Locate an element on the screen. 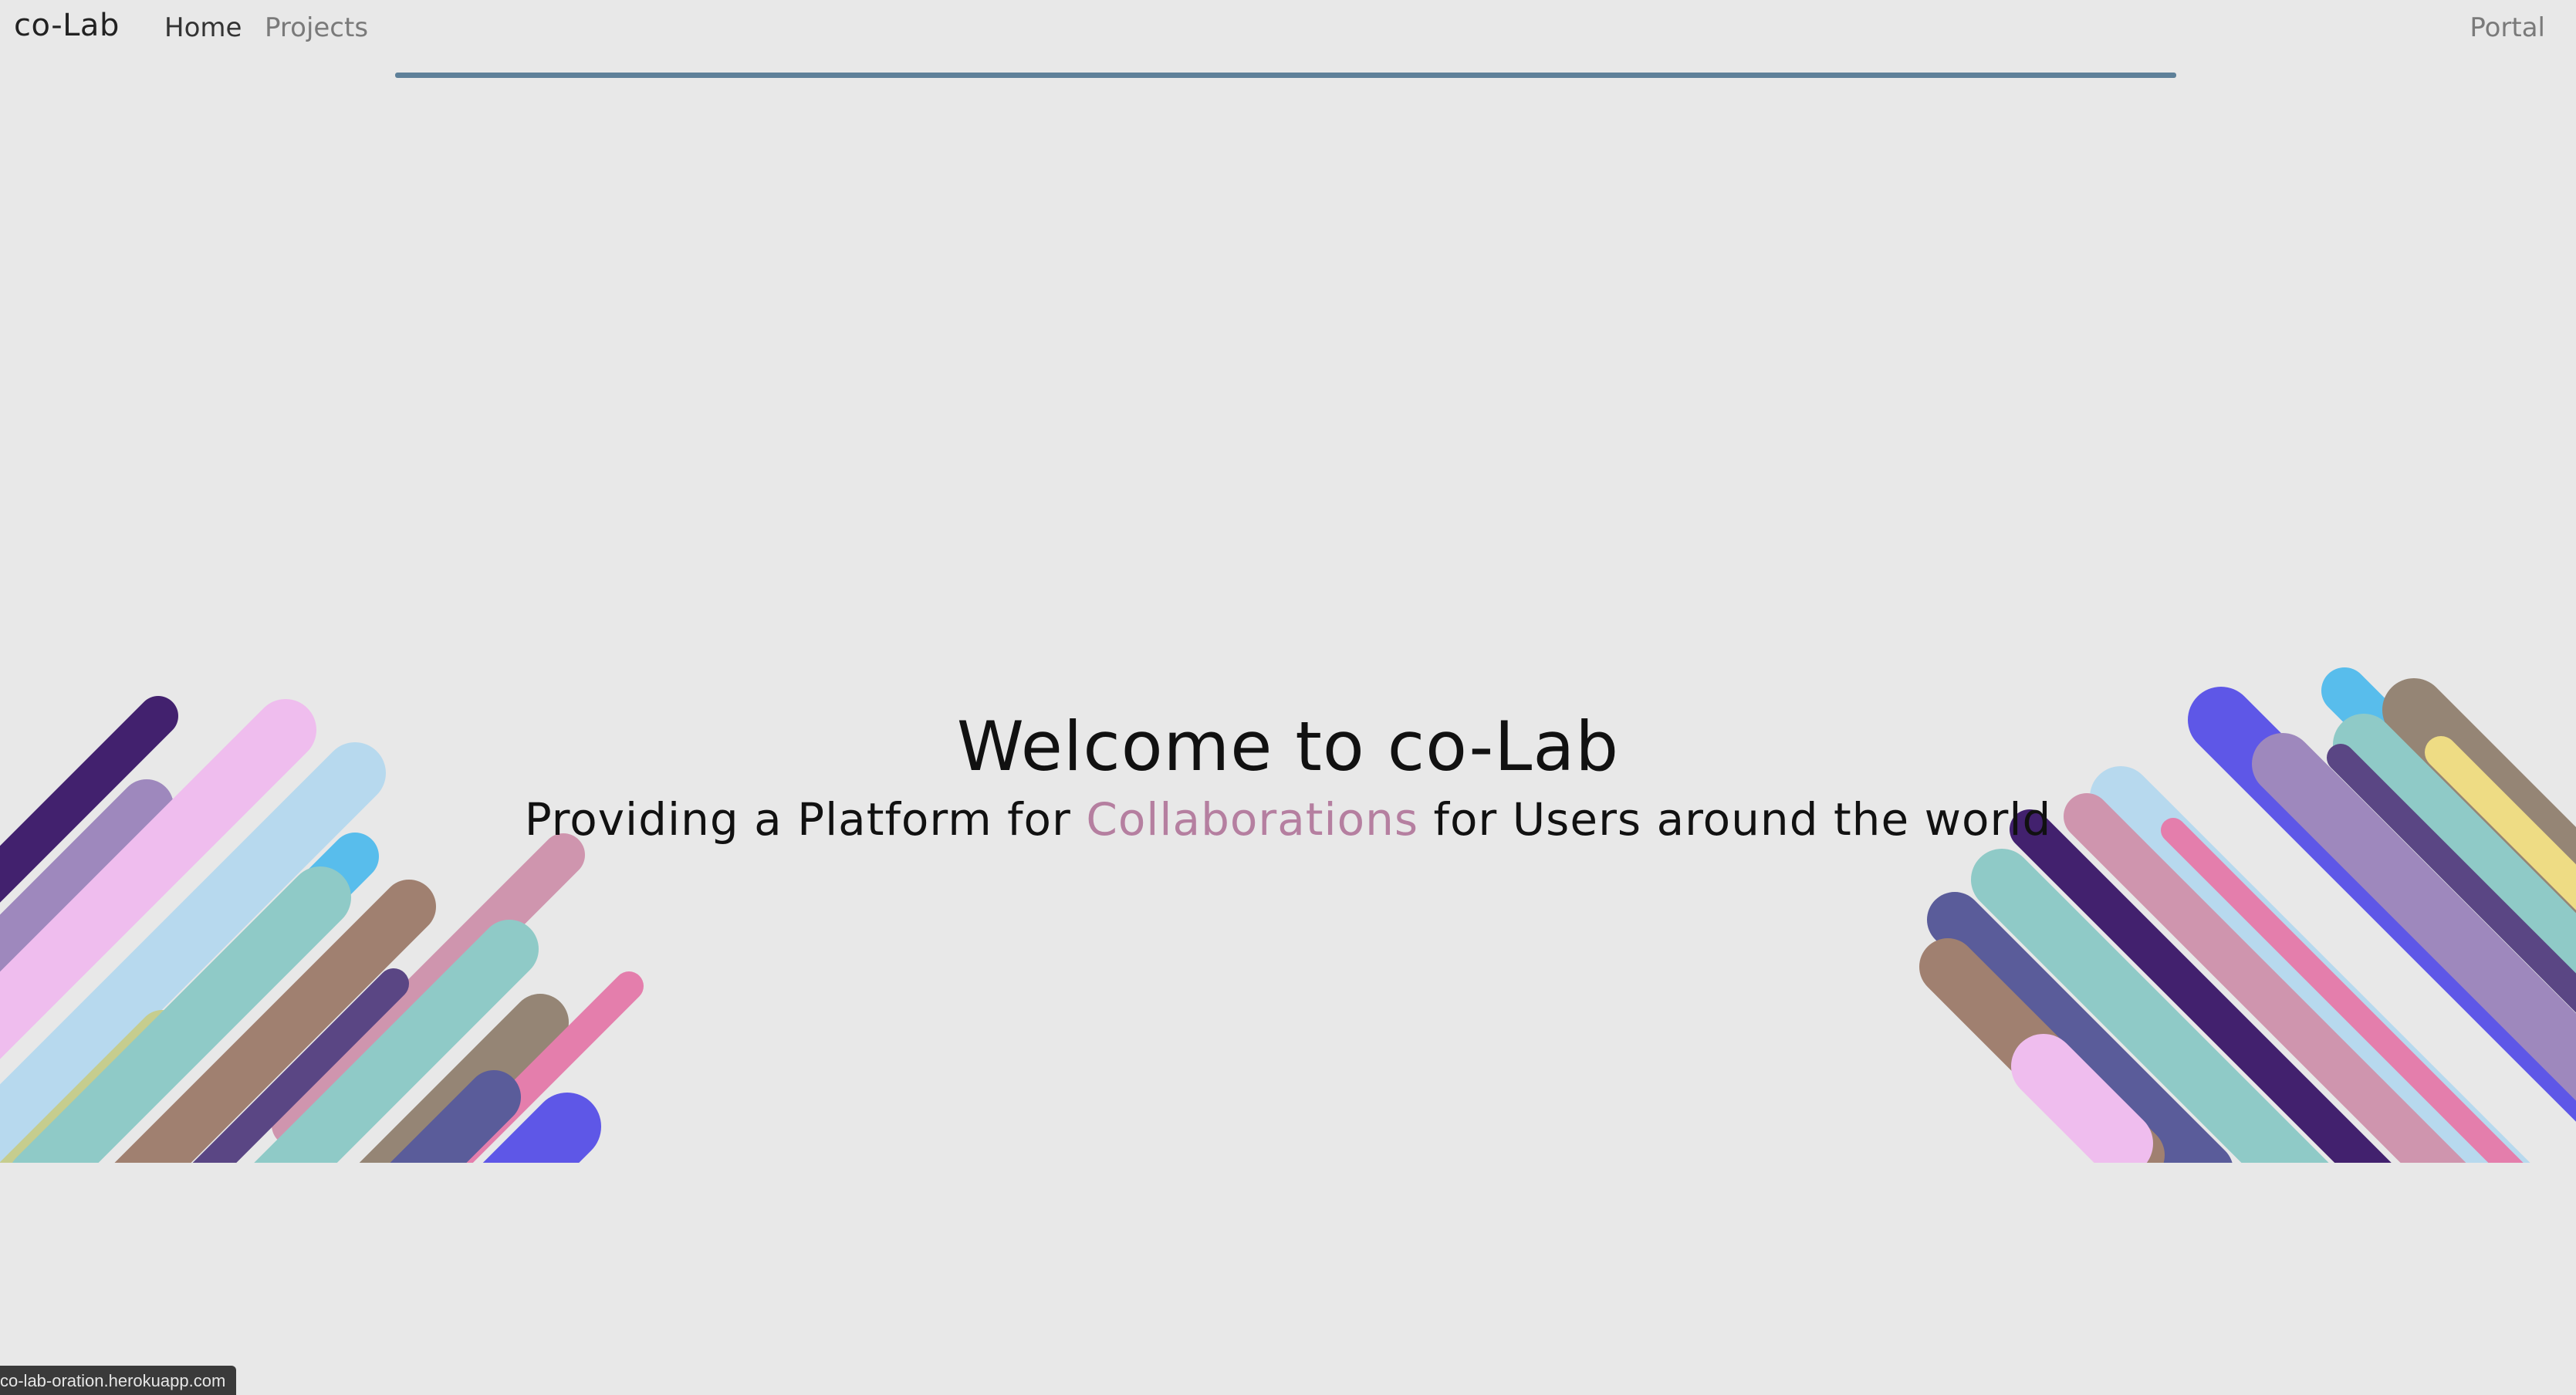 Image resolution: width=2576 pixels, height=1395 pixels. nav-link-portal: Portal is located at coordinates (2507, 28).